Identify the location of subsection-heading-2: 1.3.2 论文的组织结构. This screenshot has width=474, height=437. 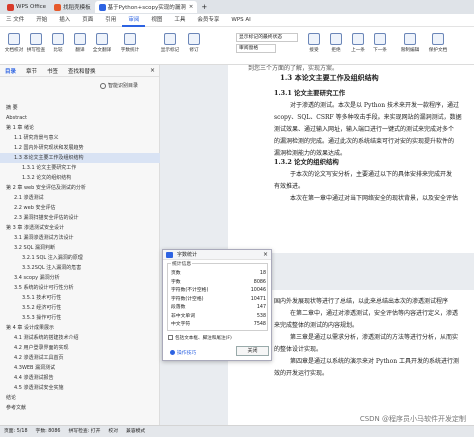
(306, 162).